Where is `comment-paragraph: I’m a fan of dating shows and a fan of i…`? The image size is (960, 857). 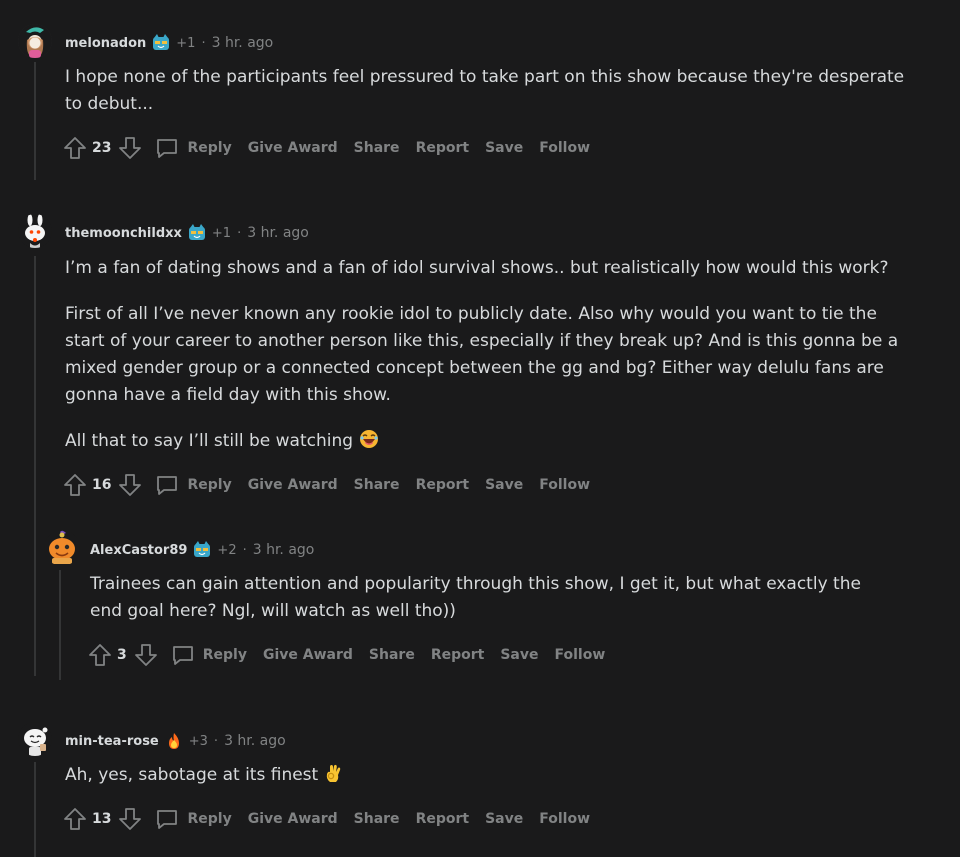
comment-paragraph: I’m a fan of dating shows and a fan of i… is located at coordinates (477, 268).